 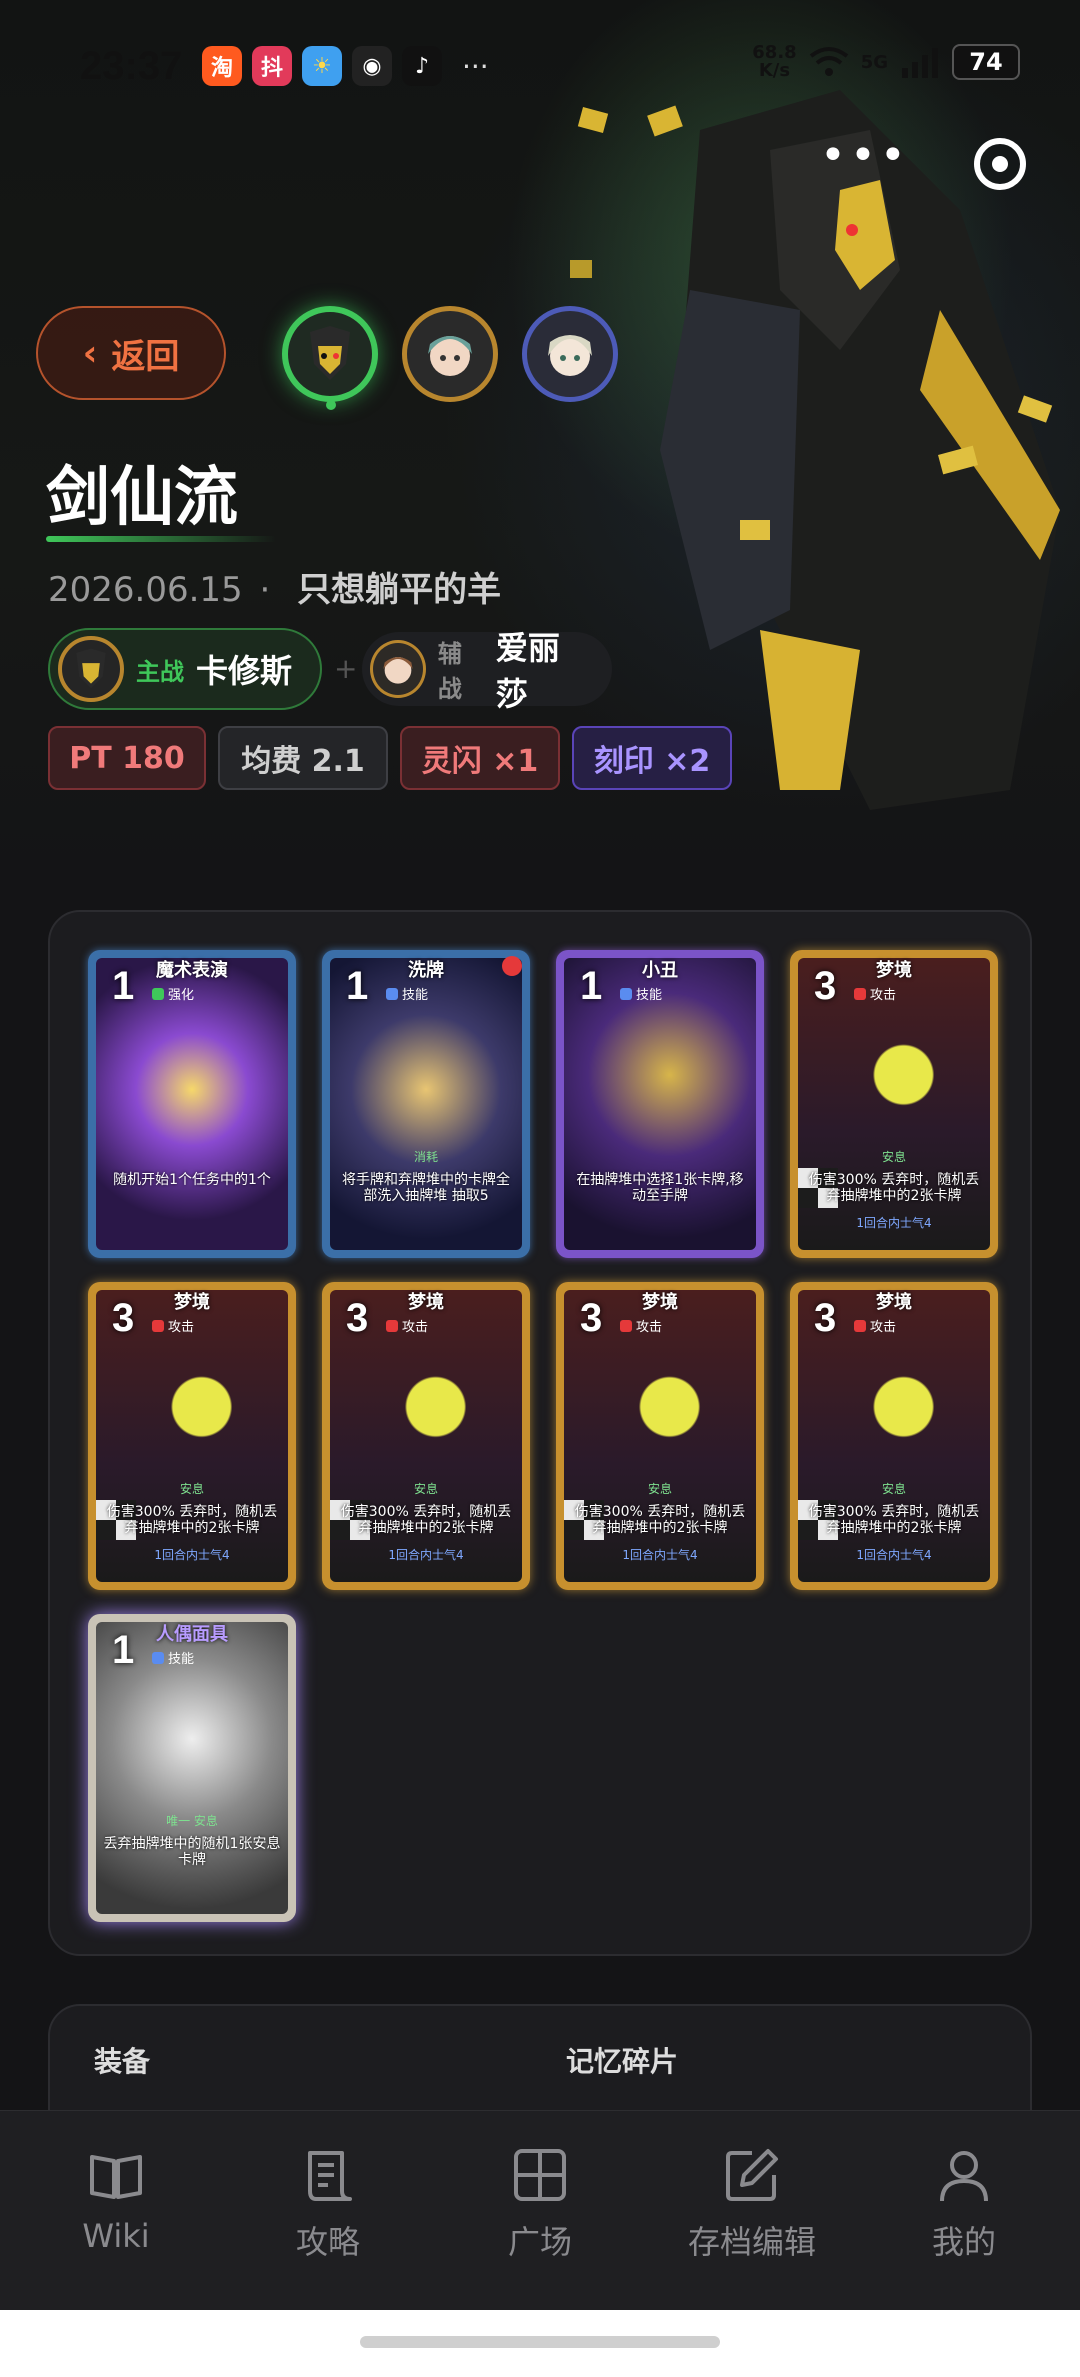 What do you see at coordinates (145, 356) in the screenshot?
I see `back-label: 返回` at bounding box center [145, 356].